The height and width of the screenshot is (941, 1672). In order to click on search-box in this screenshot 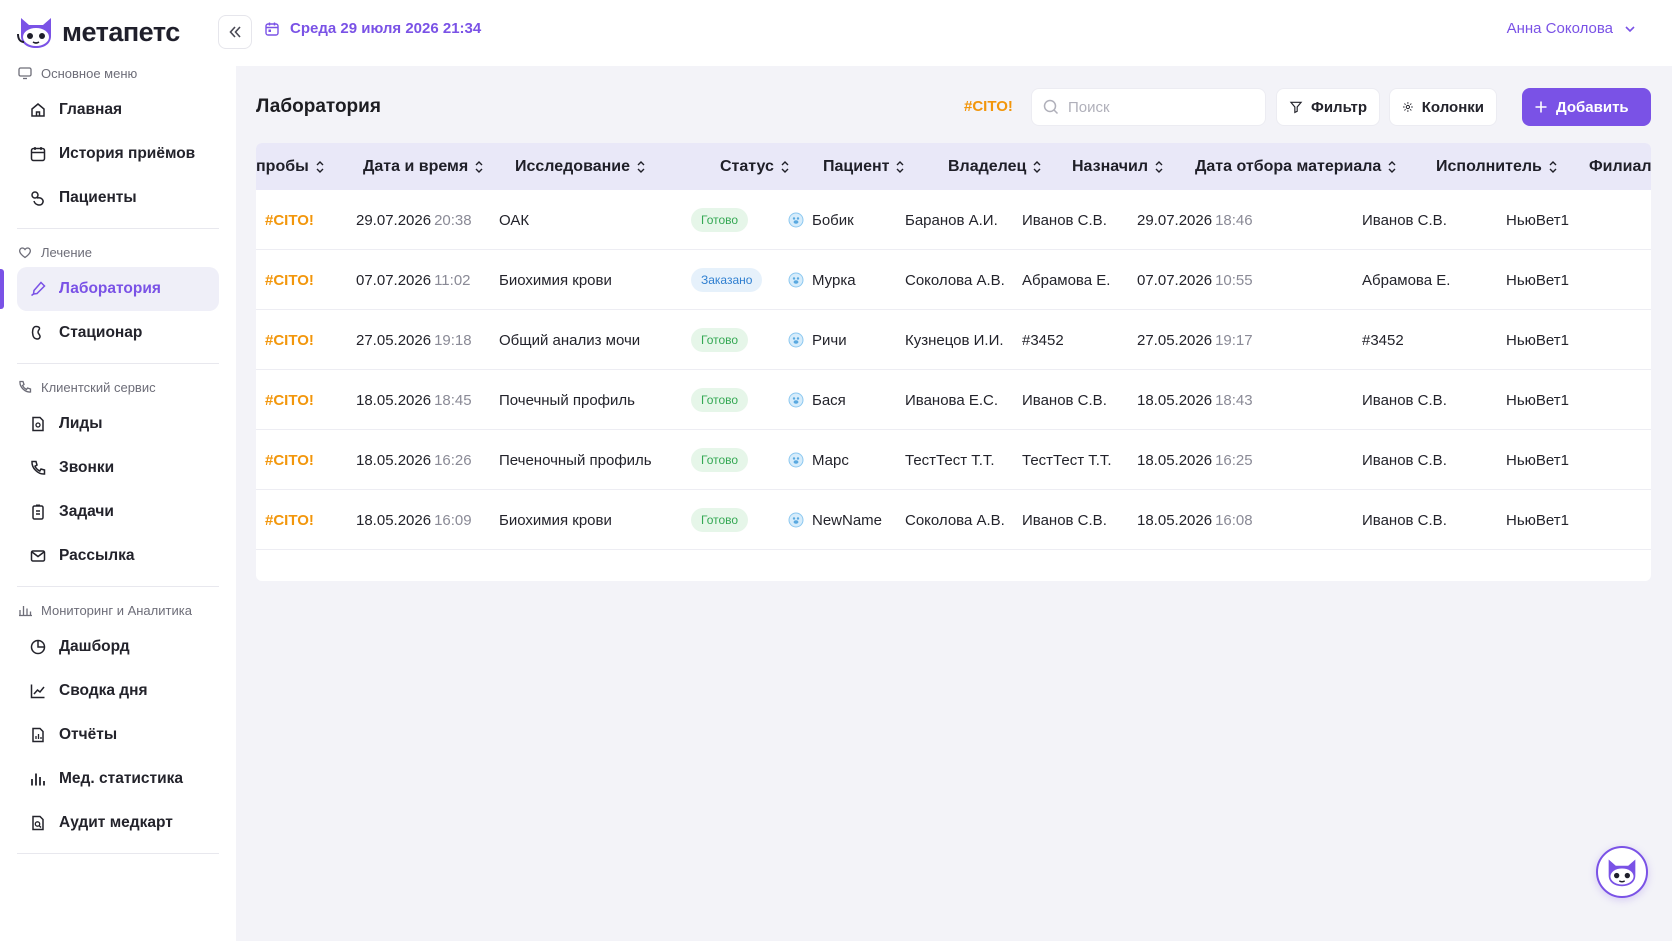, I will do `click(1148, 107)`.